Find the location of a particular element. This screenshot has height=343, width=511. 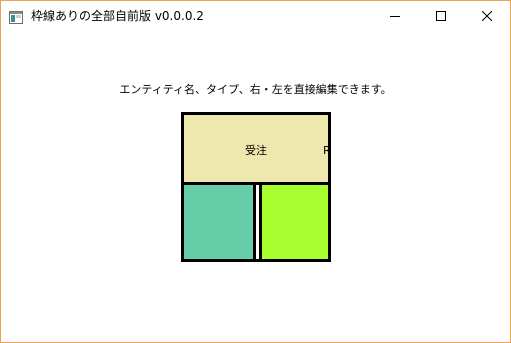

entity-box: 受注 R is located at coordinates (256, 187).